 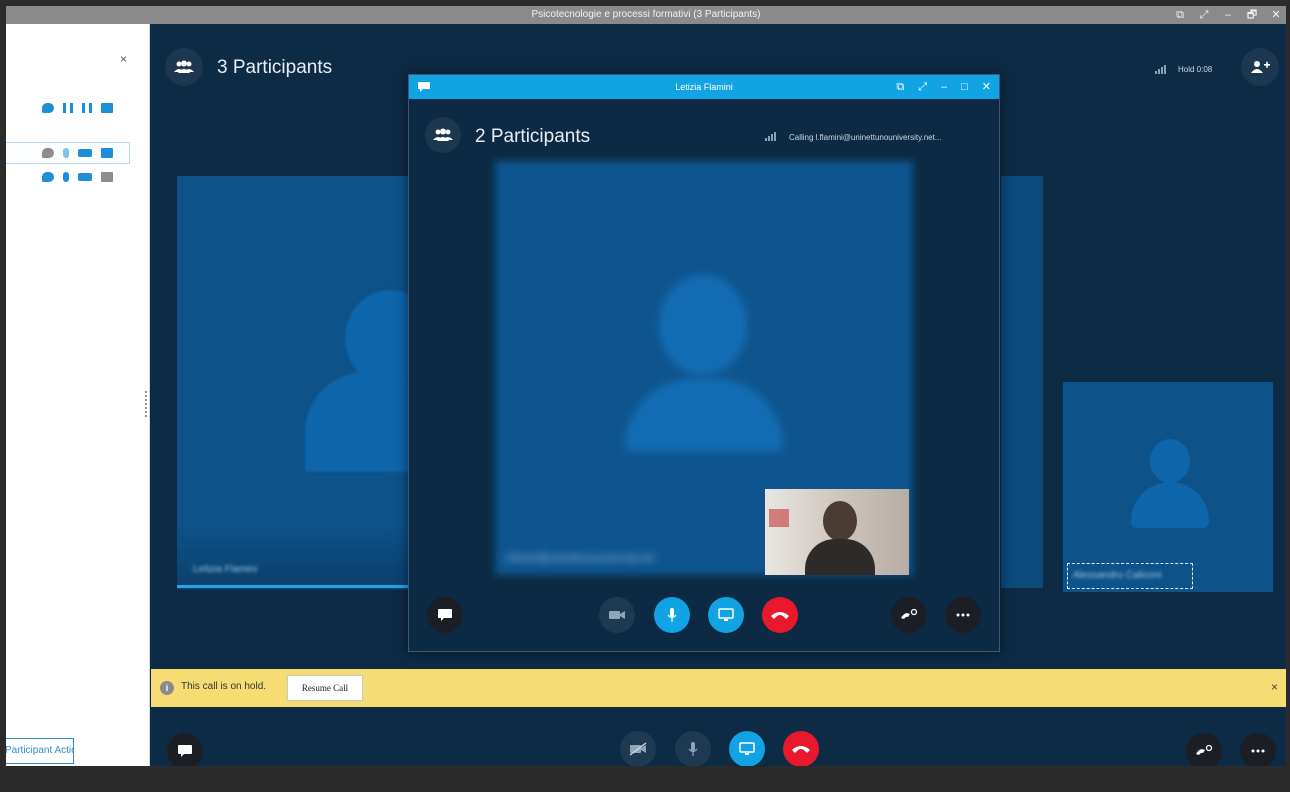 I want to click on popup-video-button, so click(x=617, y=615).